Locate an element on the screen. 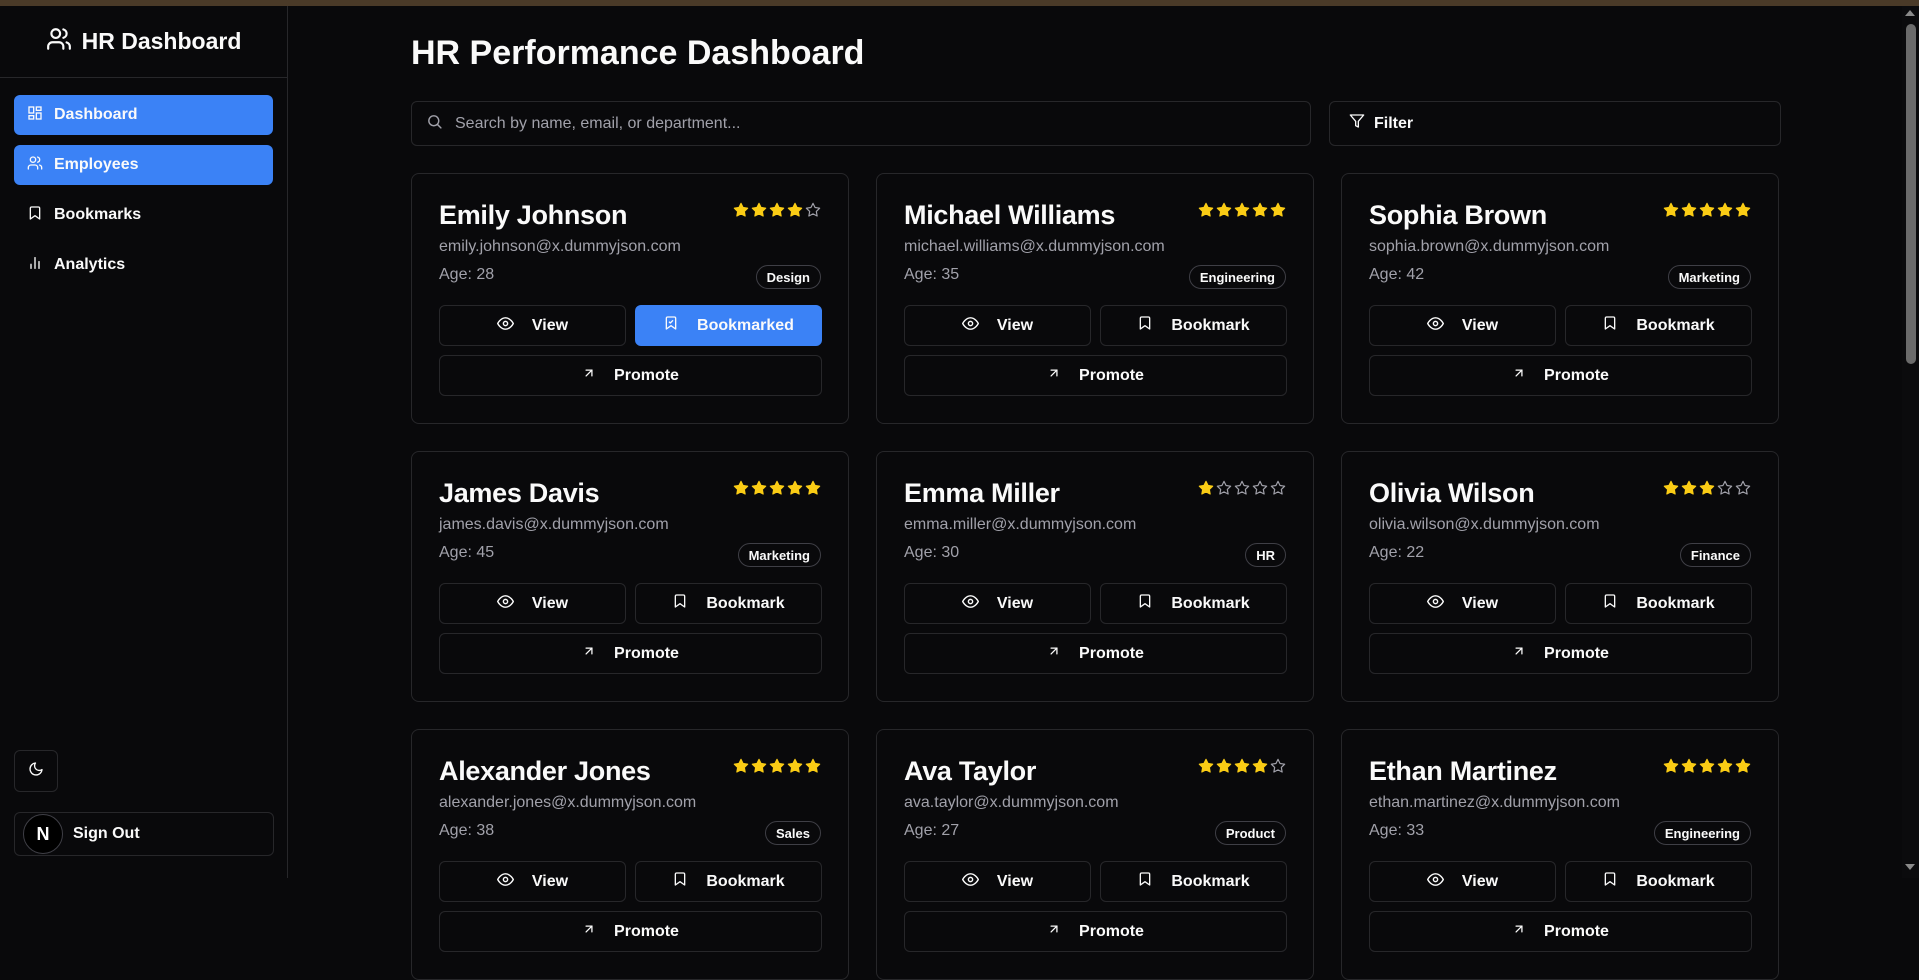  bookmark-label: Bookmark is located at coordinates (1675, 325).